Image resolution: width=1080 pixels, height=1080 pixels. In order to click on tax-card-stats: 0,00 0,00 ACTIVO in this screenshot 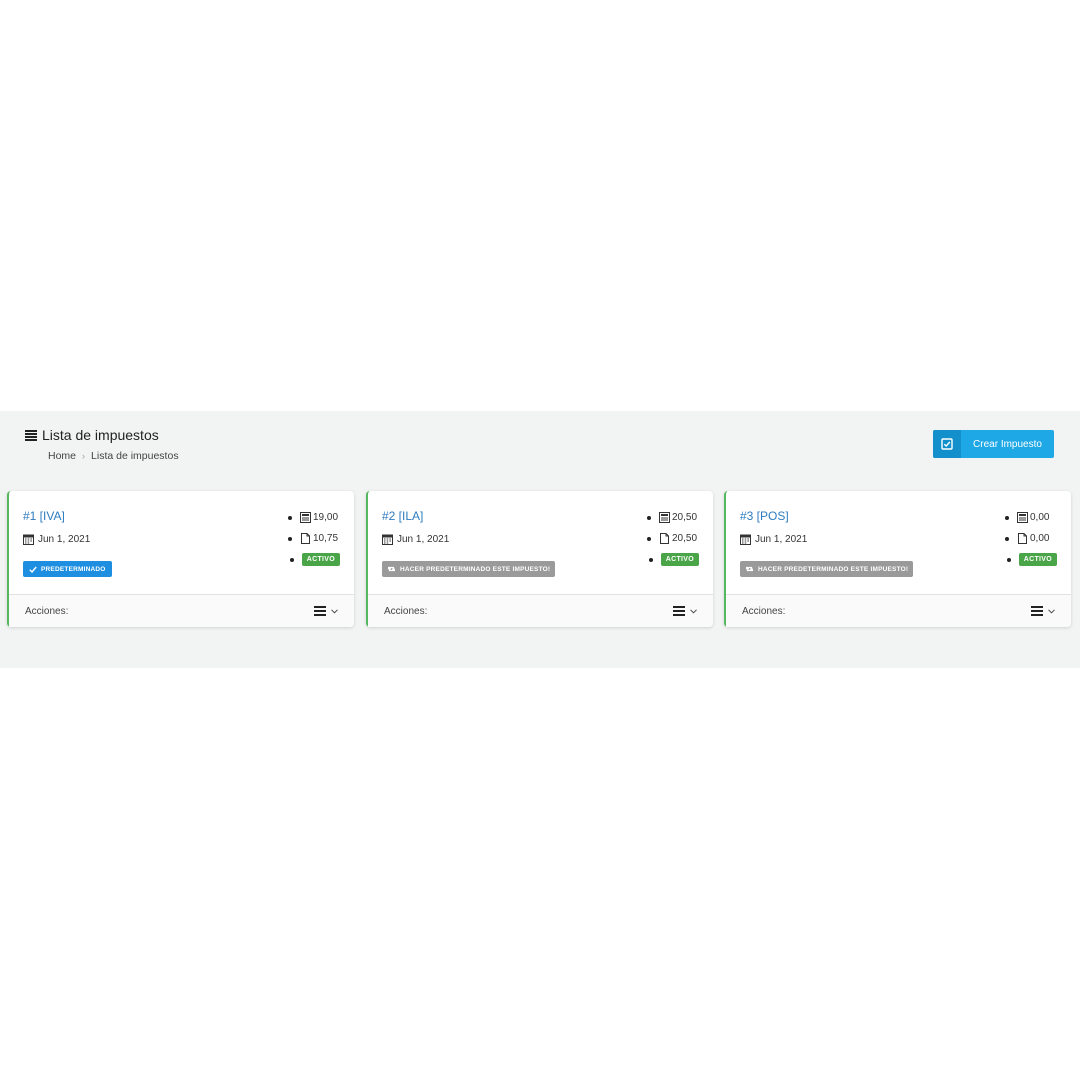, I will do `click(1022, 538)`.